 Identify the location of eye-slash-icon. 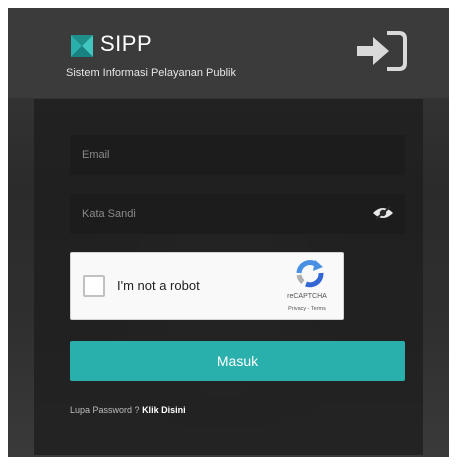
(383, 213).